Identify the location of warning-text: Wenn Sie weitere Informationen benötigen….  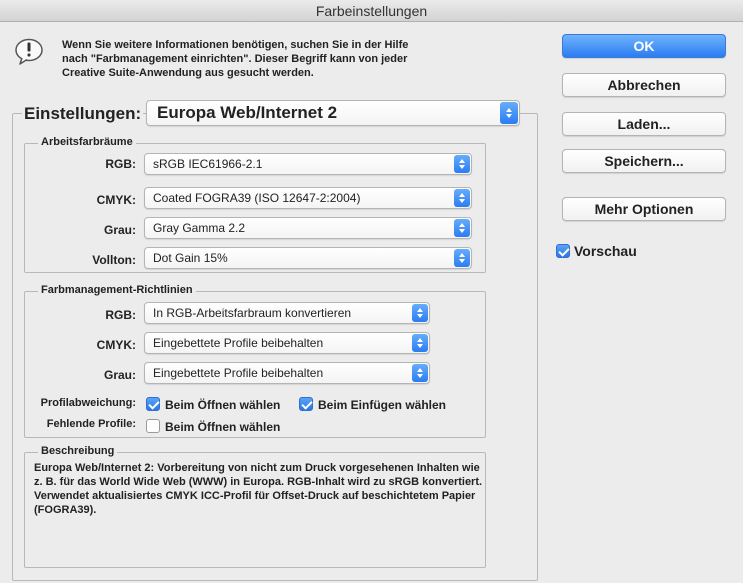
(235, 59).